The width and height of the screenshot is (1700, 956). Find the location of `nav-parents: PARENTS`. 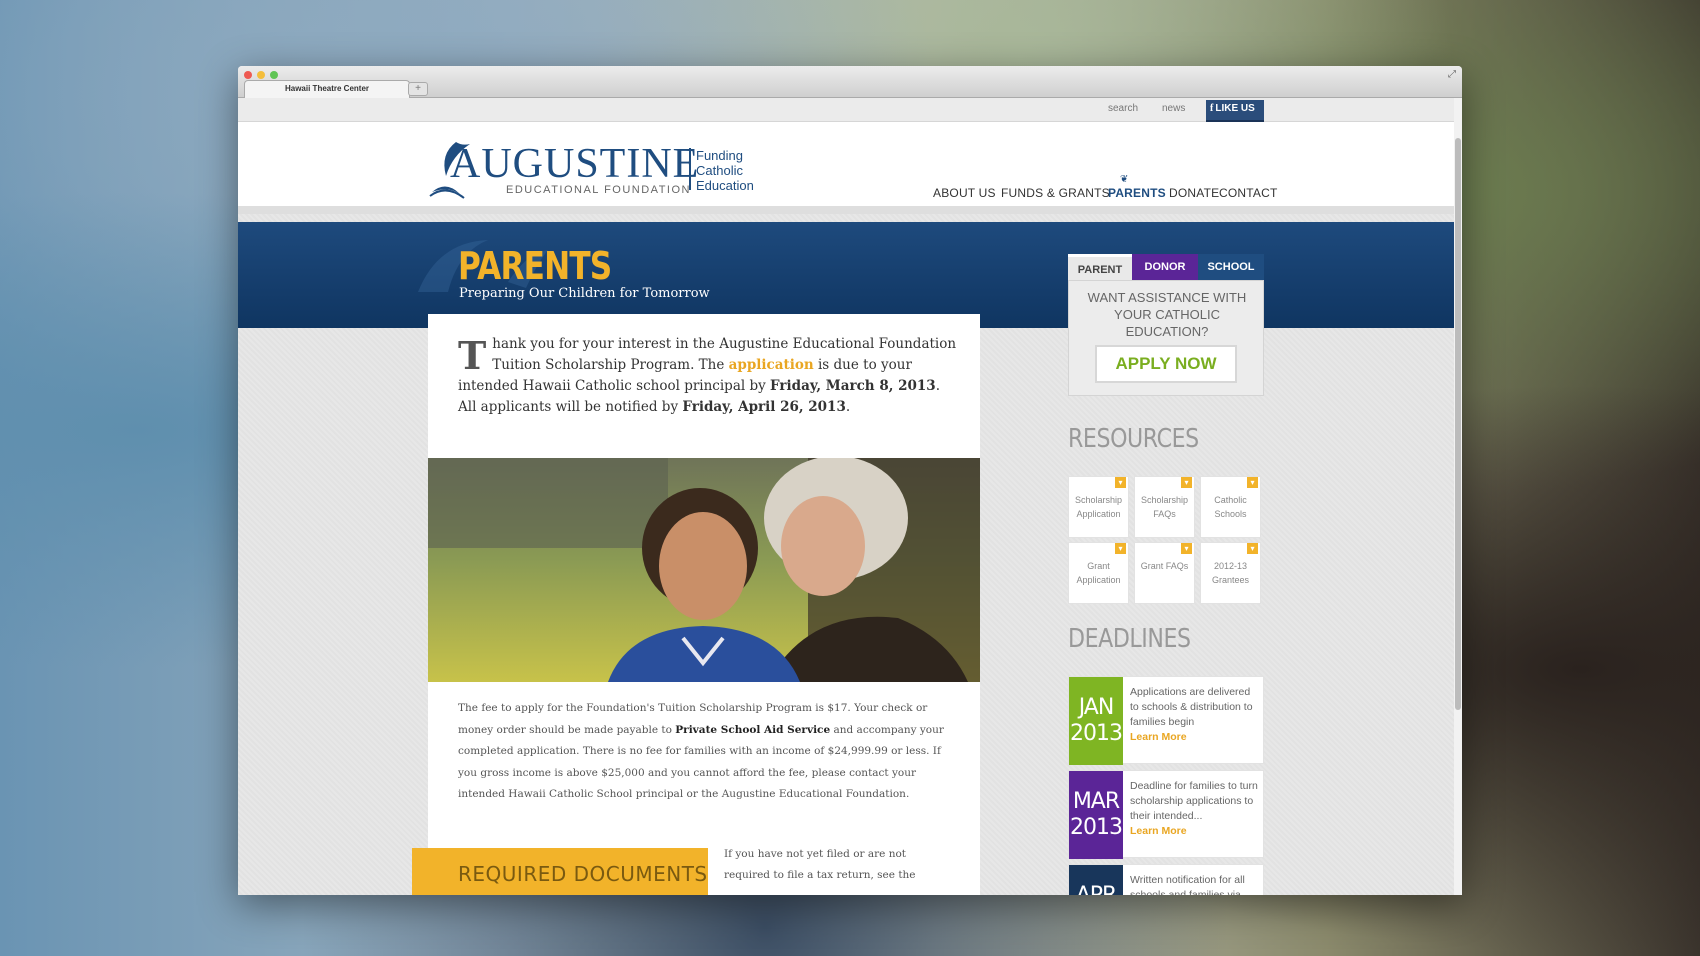

nav-parents: PARENTS is located at coordinates (1137, 193).